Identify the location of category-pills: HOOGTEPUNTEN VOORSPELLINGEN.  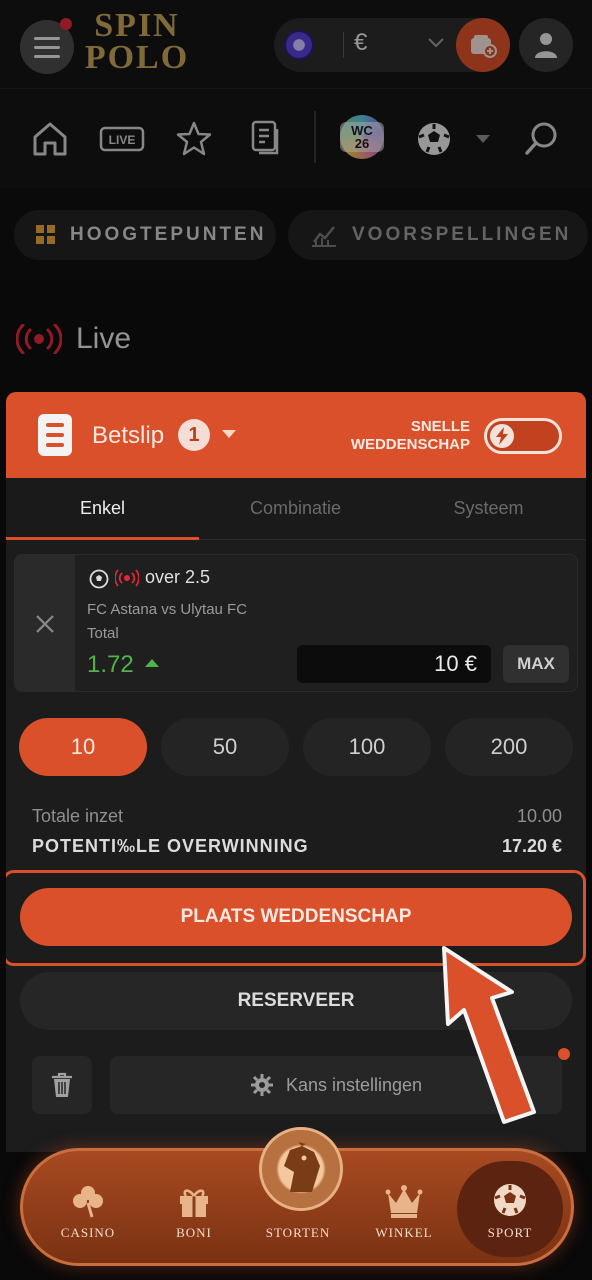
(296, 234).